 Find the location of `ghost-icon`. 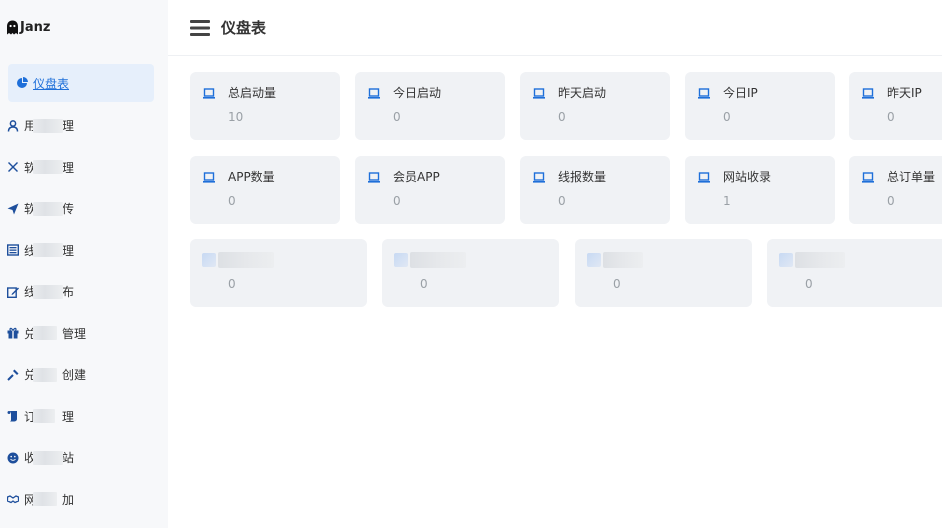

ghost-icon is located at coordinates (12, 27).